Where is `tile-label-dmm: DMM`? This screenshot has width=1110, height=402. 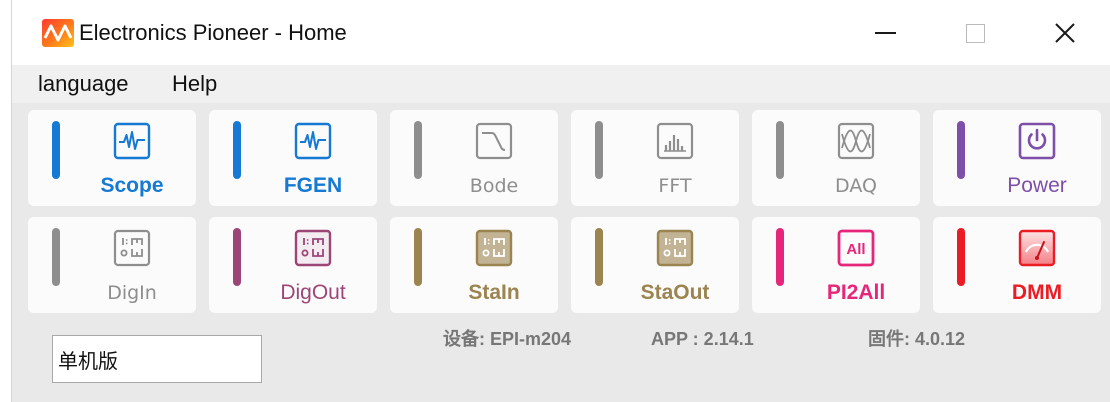
tile-label-dmm: DMM is located at coordinates (1037, 292).